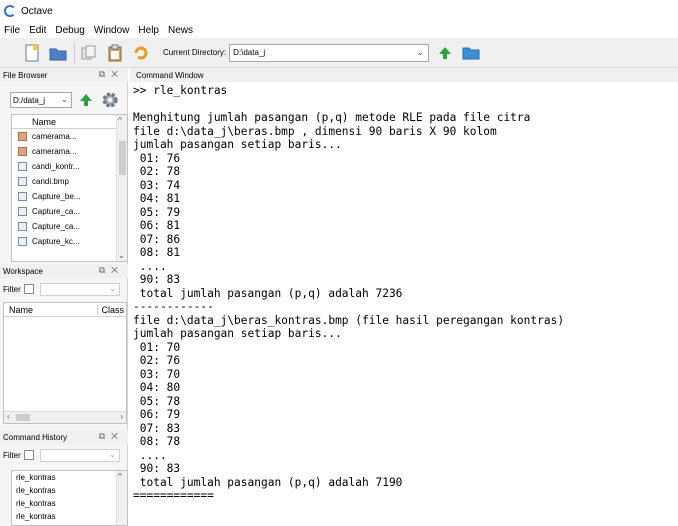  I want to click on workspace-hscrollbar: ‹ ›, so click(65, 417).